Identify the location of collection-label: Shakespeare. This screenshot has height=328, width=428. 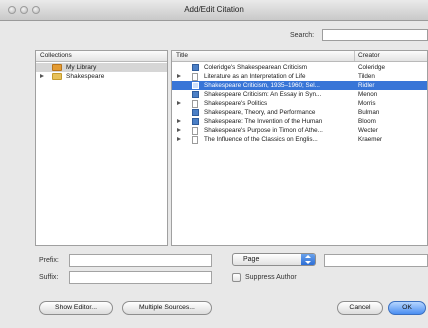
(85, 76).